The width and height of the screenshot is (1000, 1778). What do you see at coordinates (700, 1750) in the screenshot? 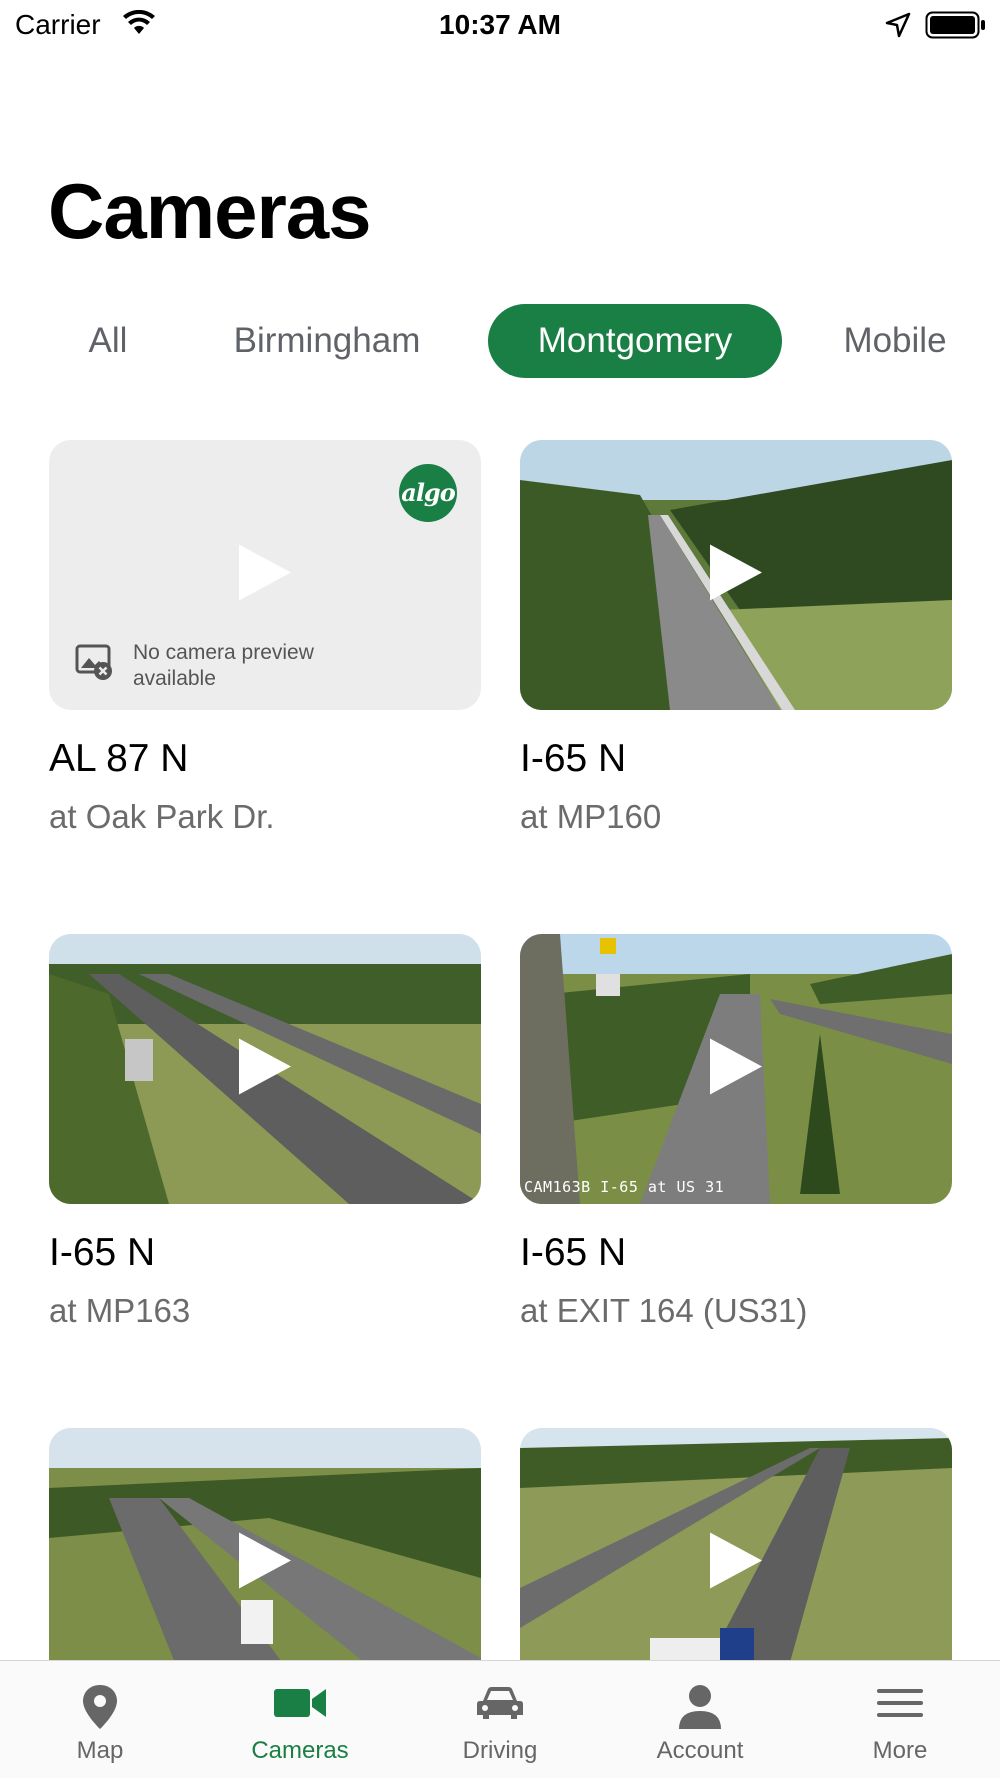
I see `nav-label: Account` at bounding box center [700, 1750].